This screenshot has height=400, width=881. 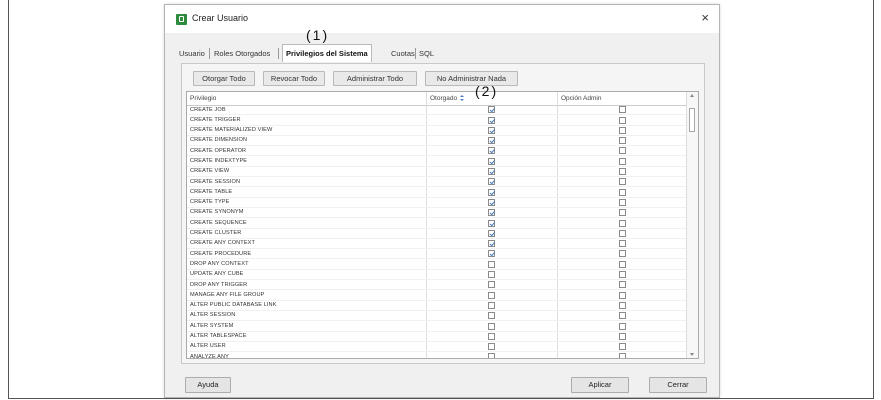 I want to click on privilege-name: ALTER USER, so click(x=208, y=346).